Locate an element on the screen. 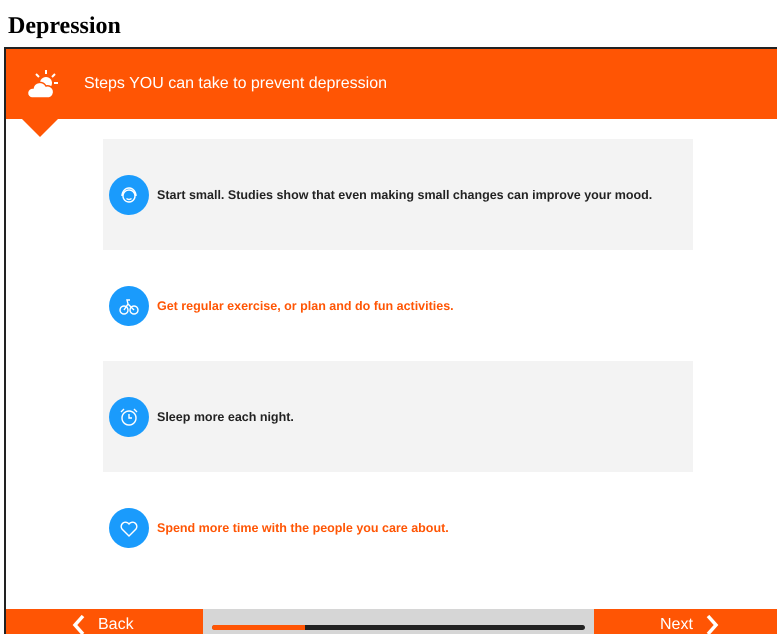 Image resolution: width=777 pixels, height=634 pixels. next-button: Next is located at coordinates (685, 621).